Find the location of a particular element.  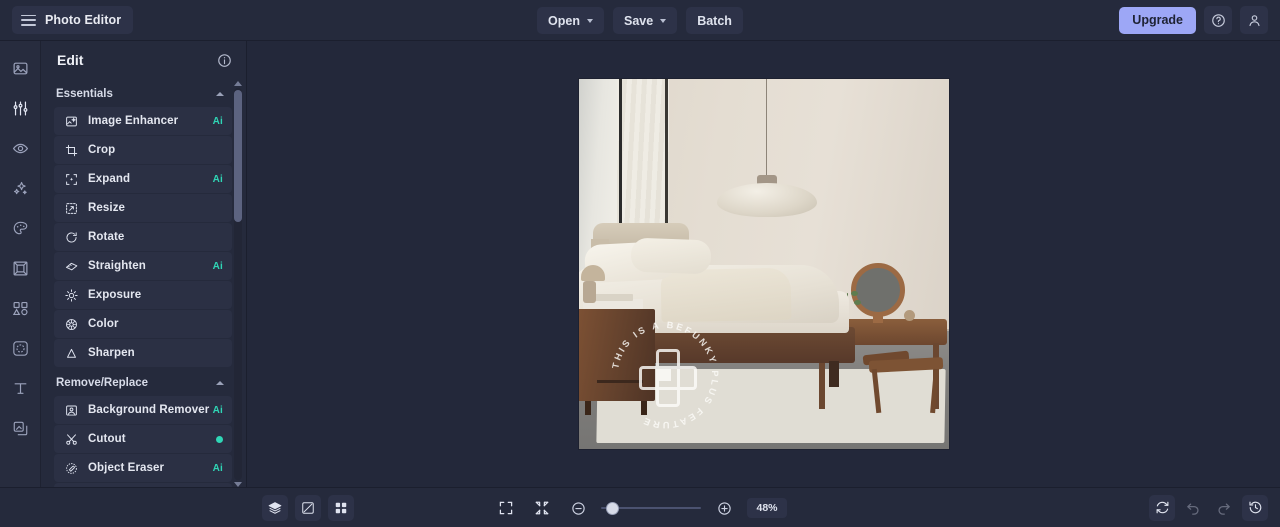

top-header: Photo Editor Open Save Batch Upgrade is located at coordinates (640, 20).